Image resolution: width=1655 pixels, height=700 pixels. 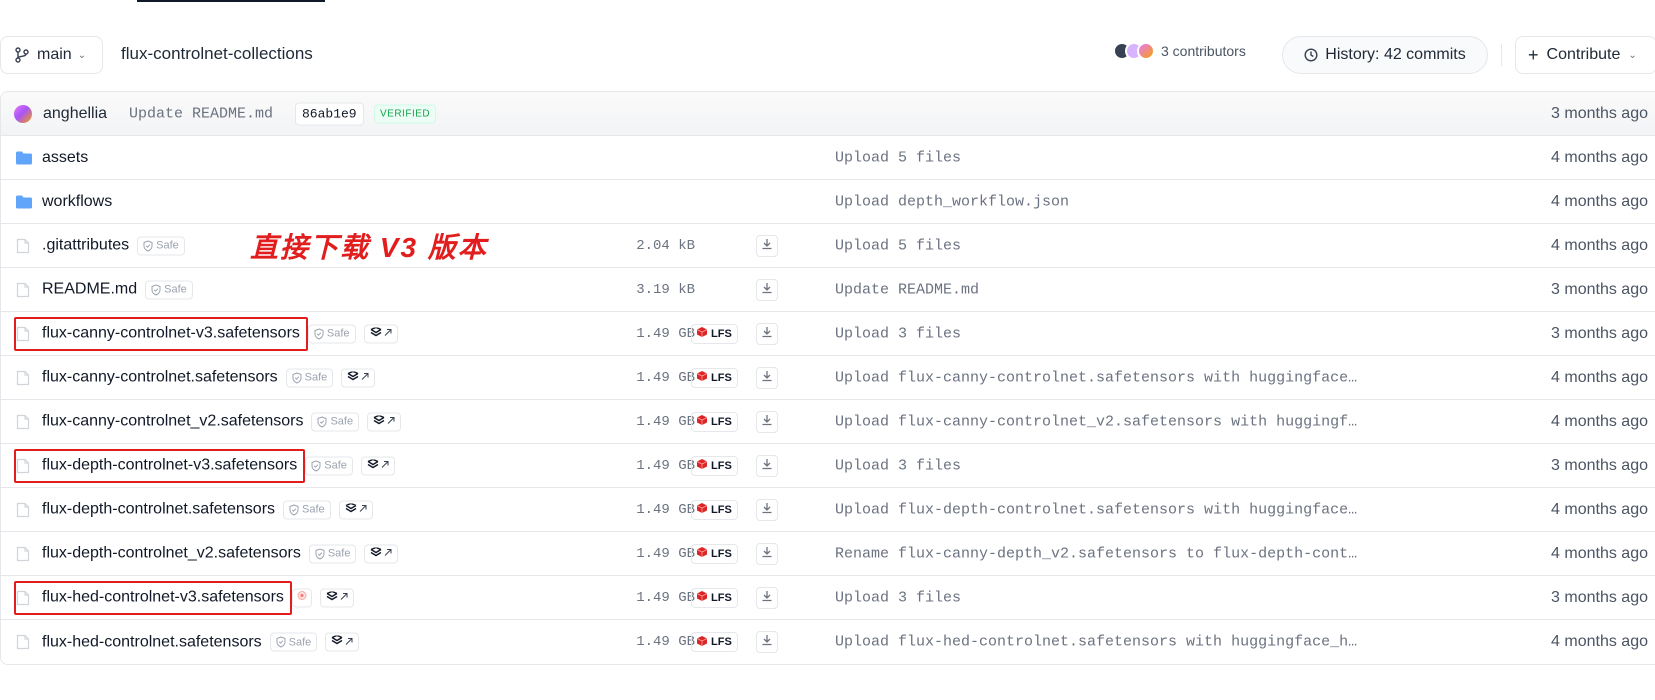 I want to click on history-button: History: 42 commits, so click(x=1385, y=55).